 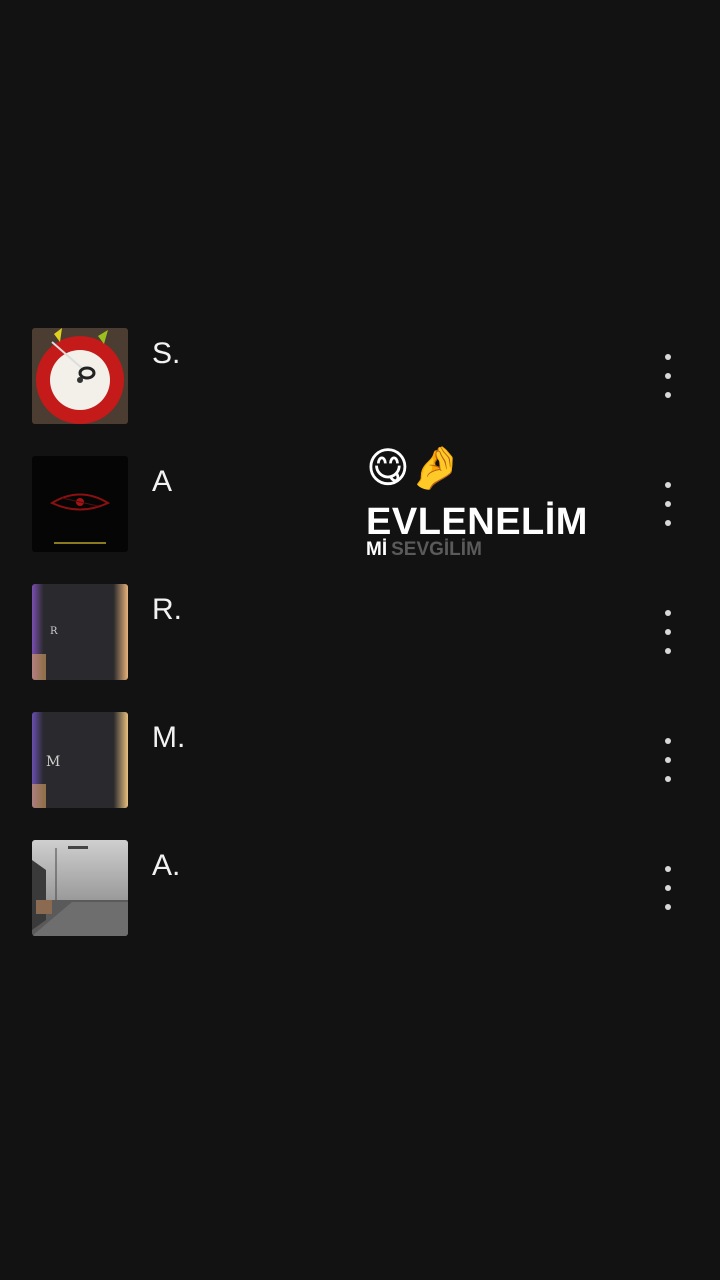 What do you see at coordinates (436, 549) in the screenshot?
I see `overlay-subtitle-word2: SEVGİLİM` at bounding box center [436, 549].